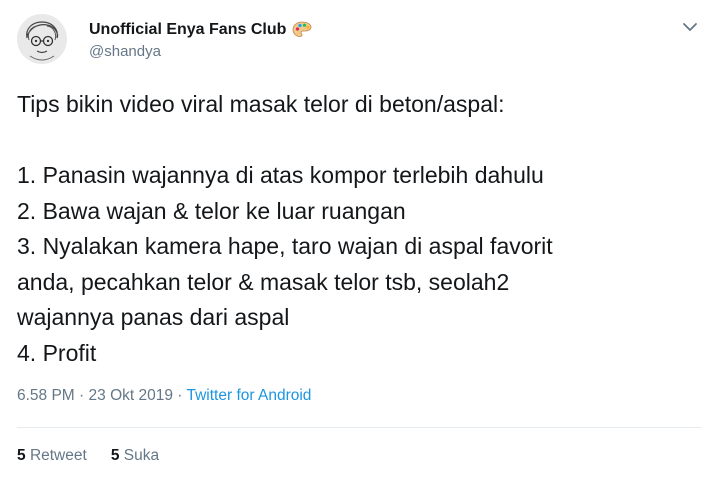 This screenshot has width=720, height=486. Describe the element at coordinates (46, 395) in the screenshot. I see `tweet-time: 6.58 PM` at that location.